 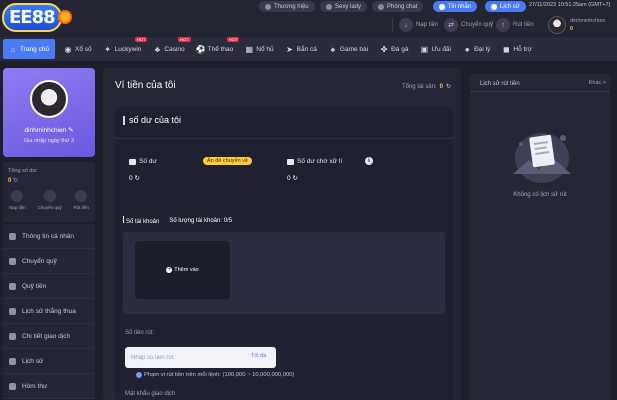 What do you see at coordinates (572, 29) in the screenshot?
I see `header-balance: 0` at bounding box center [572, 29].